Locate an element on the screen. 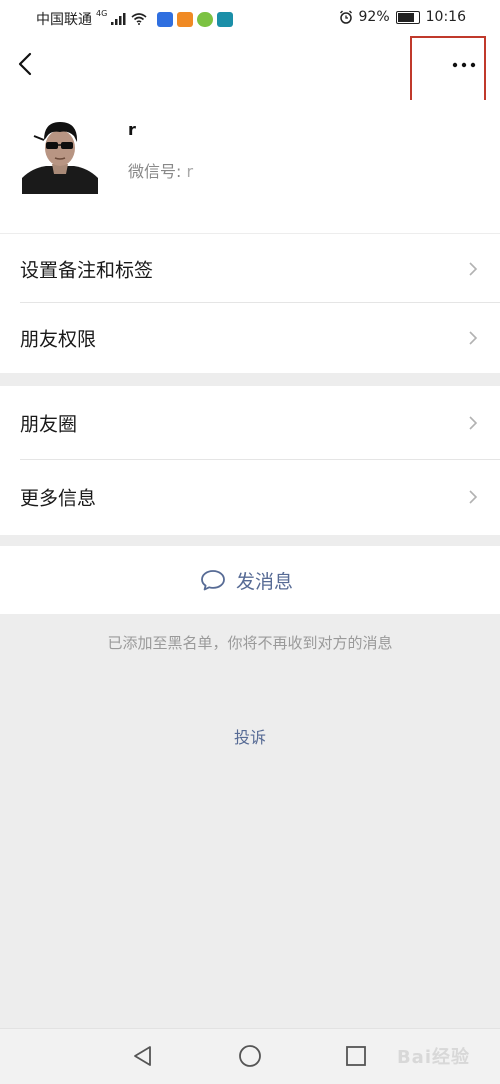  battery-icon is located at coordinates (407, 17).